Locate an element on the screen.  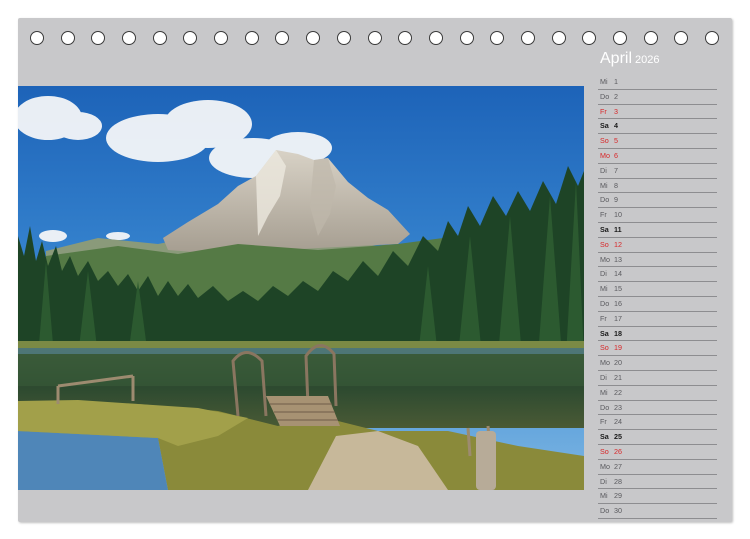
day-row: Di 7 is located at coordinates (657, 171).